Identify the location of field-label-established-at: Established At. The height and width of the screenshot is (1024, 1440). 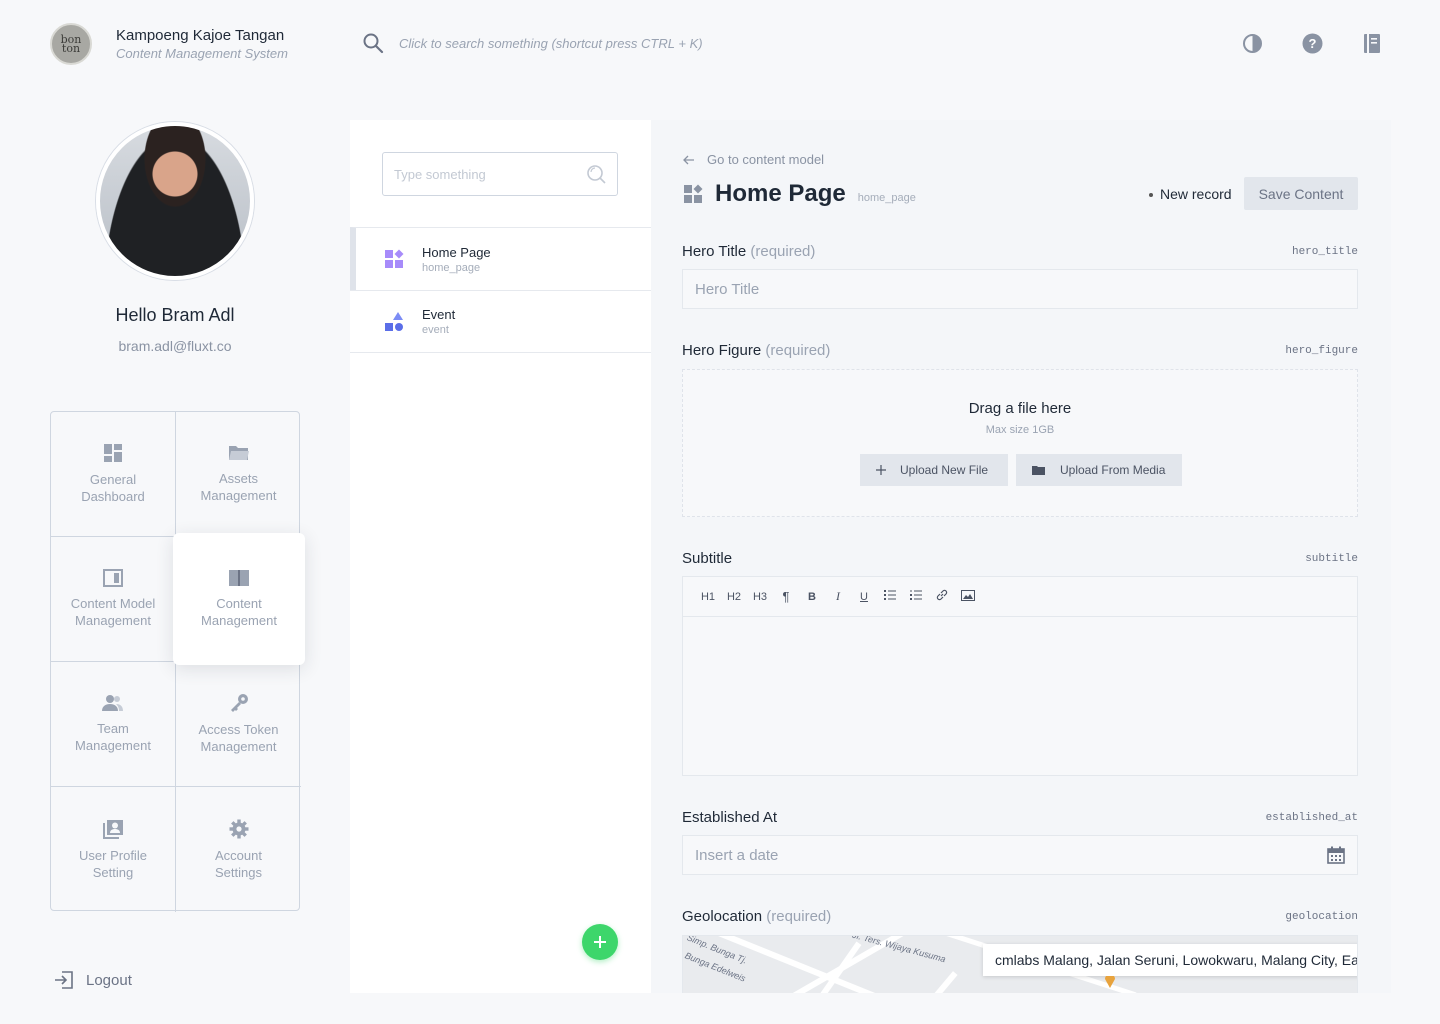
(730, 817).